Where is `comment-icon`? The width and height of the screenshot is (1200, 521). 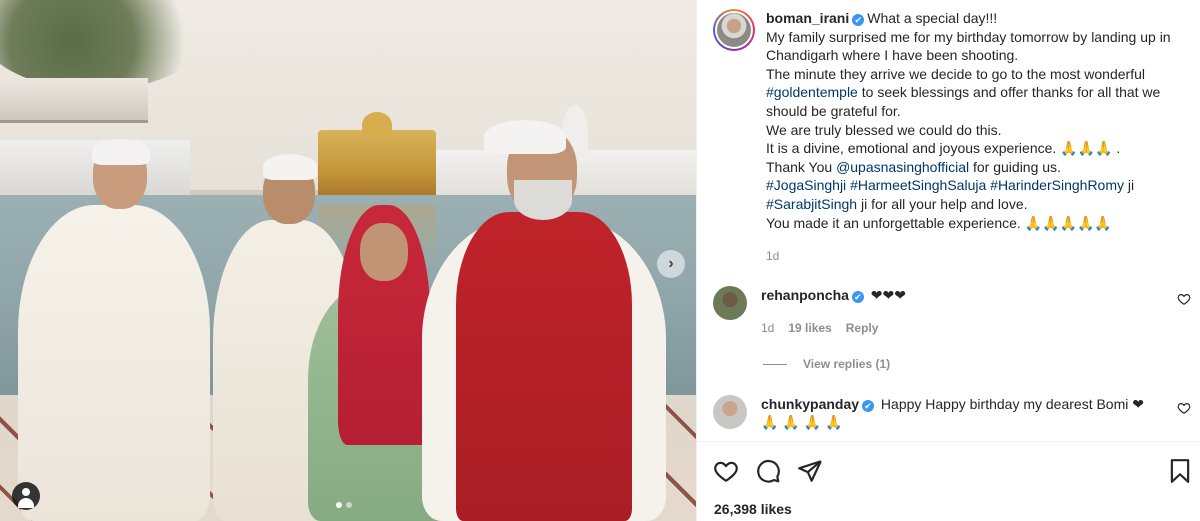 comment-icon is located at coordinates (768, 471).